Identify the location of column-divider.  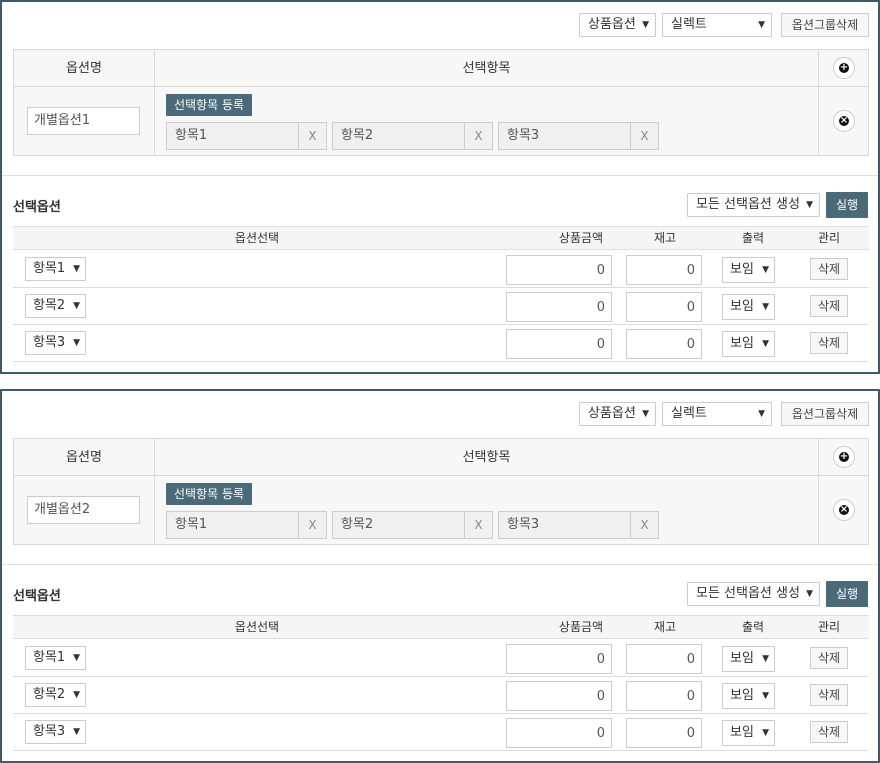
(818, 491).